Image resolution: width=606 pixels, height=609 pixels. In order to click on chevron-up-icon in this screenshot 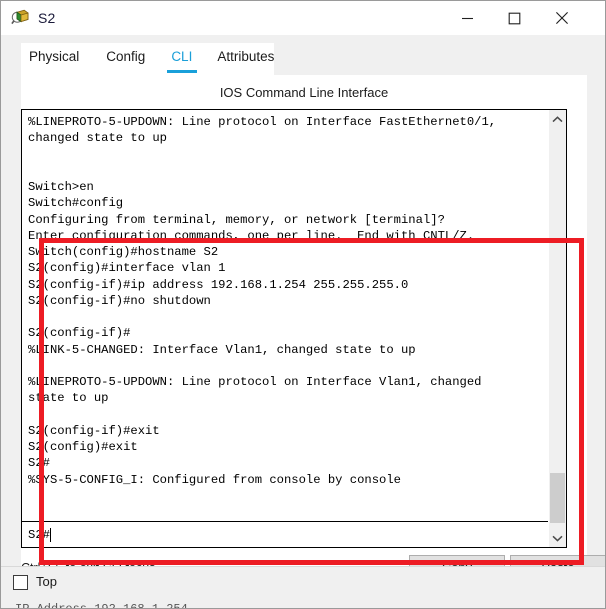, I will do `click(557, 118)`.